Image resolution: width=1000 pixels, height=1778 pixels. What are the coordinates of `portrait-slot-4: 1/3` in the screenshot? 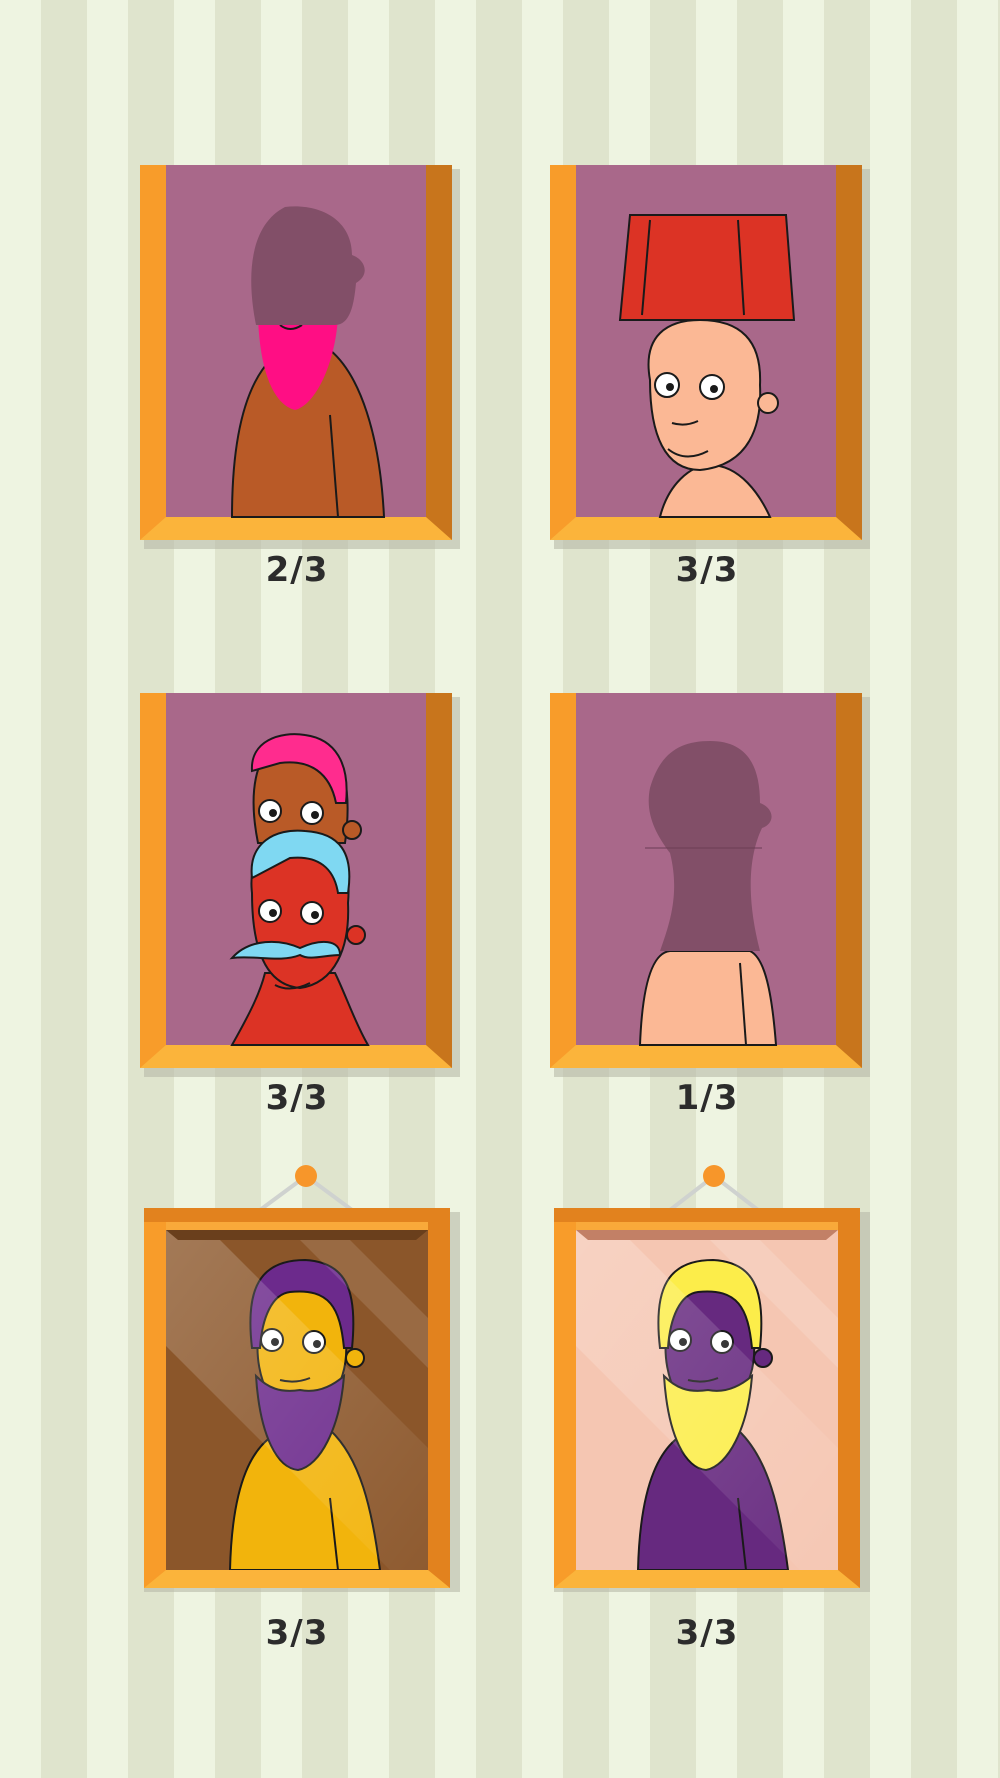 It's located at (710, 905).